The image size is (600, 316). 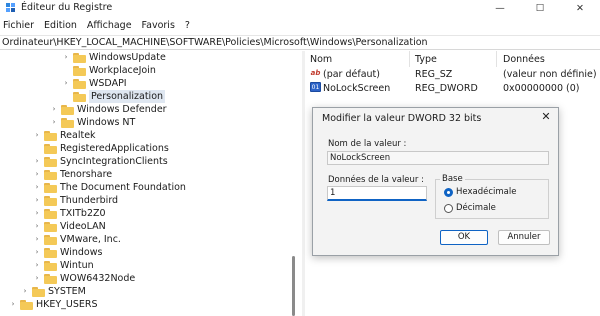 I want to click on value-name: (par défaut), so click(x=351, y=74).